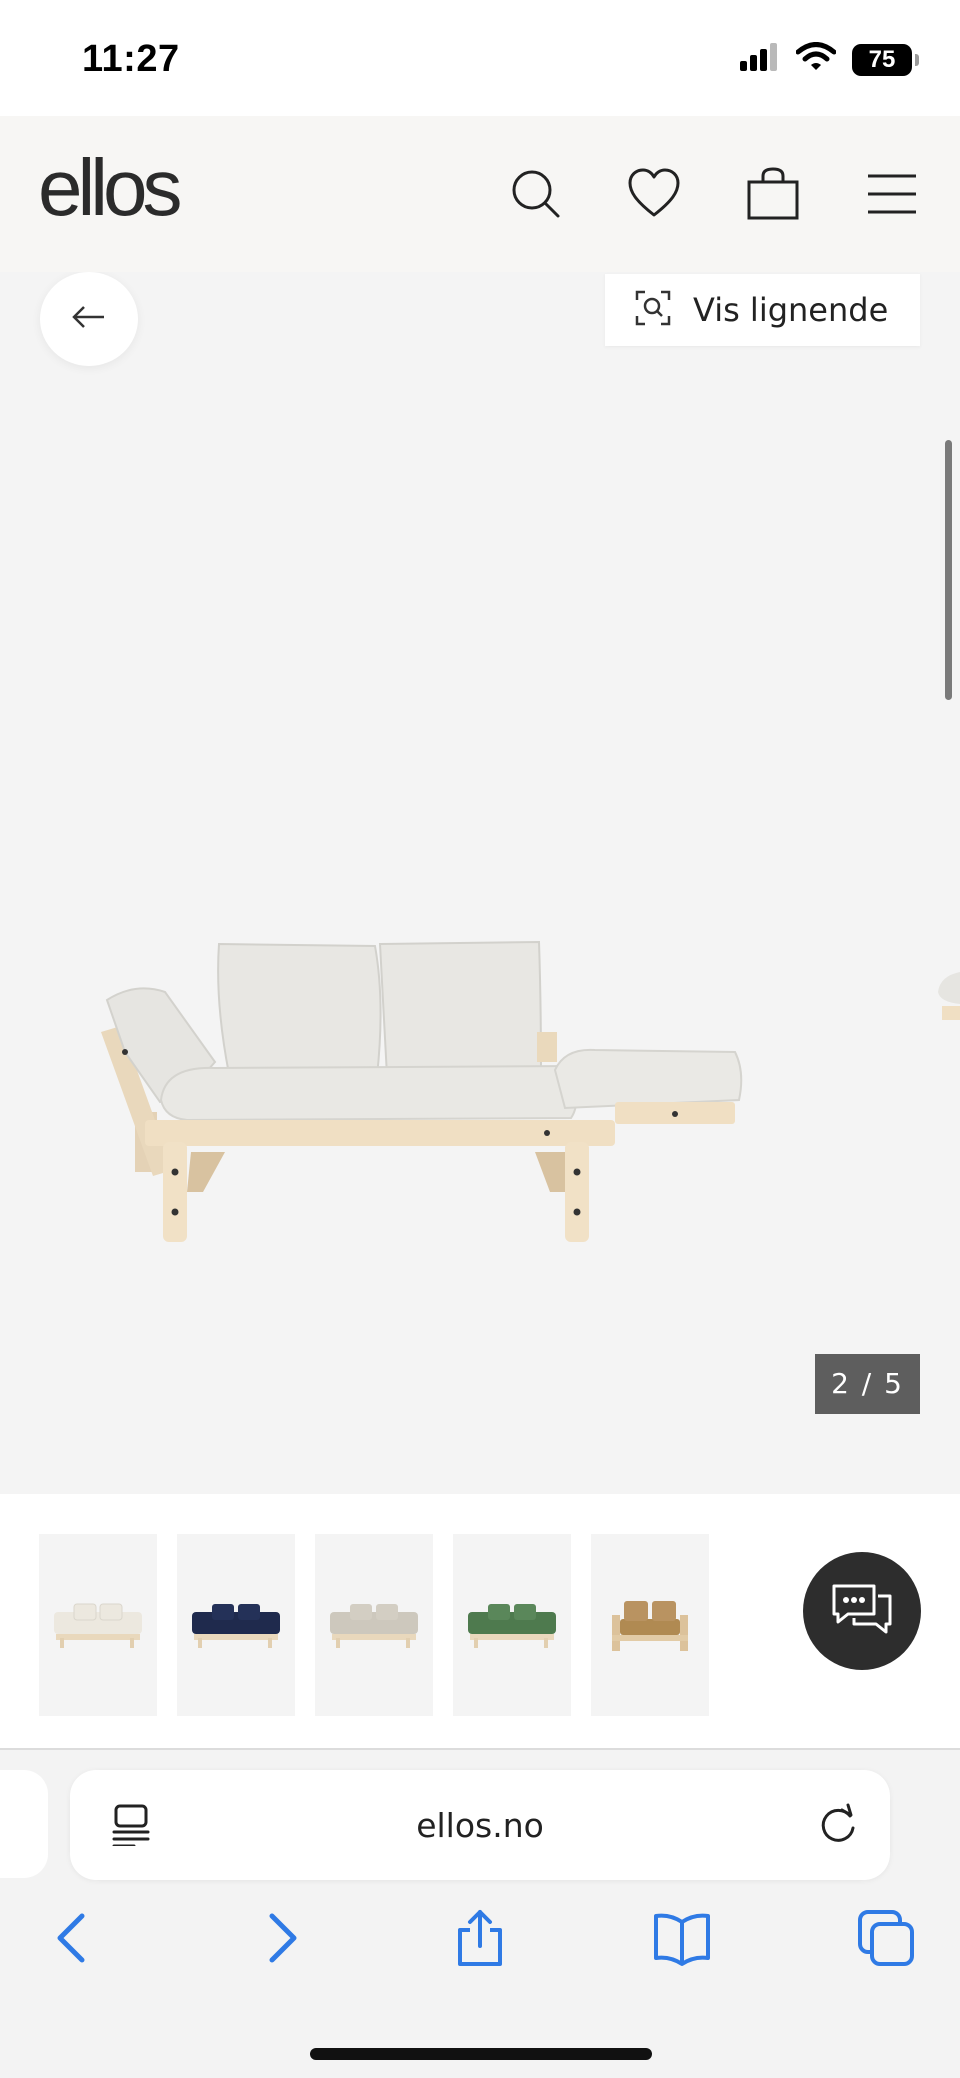 This screenshot has height=2078, width=960. I want to click on address-bar: ellos.no, so click(480, 1825).